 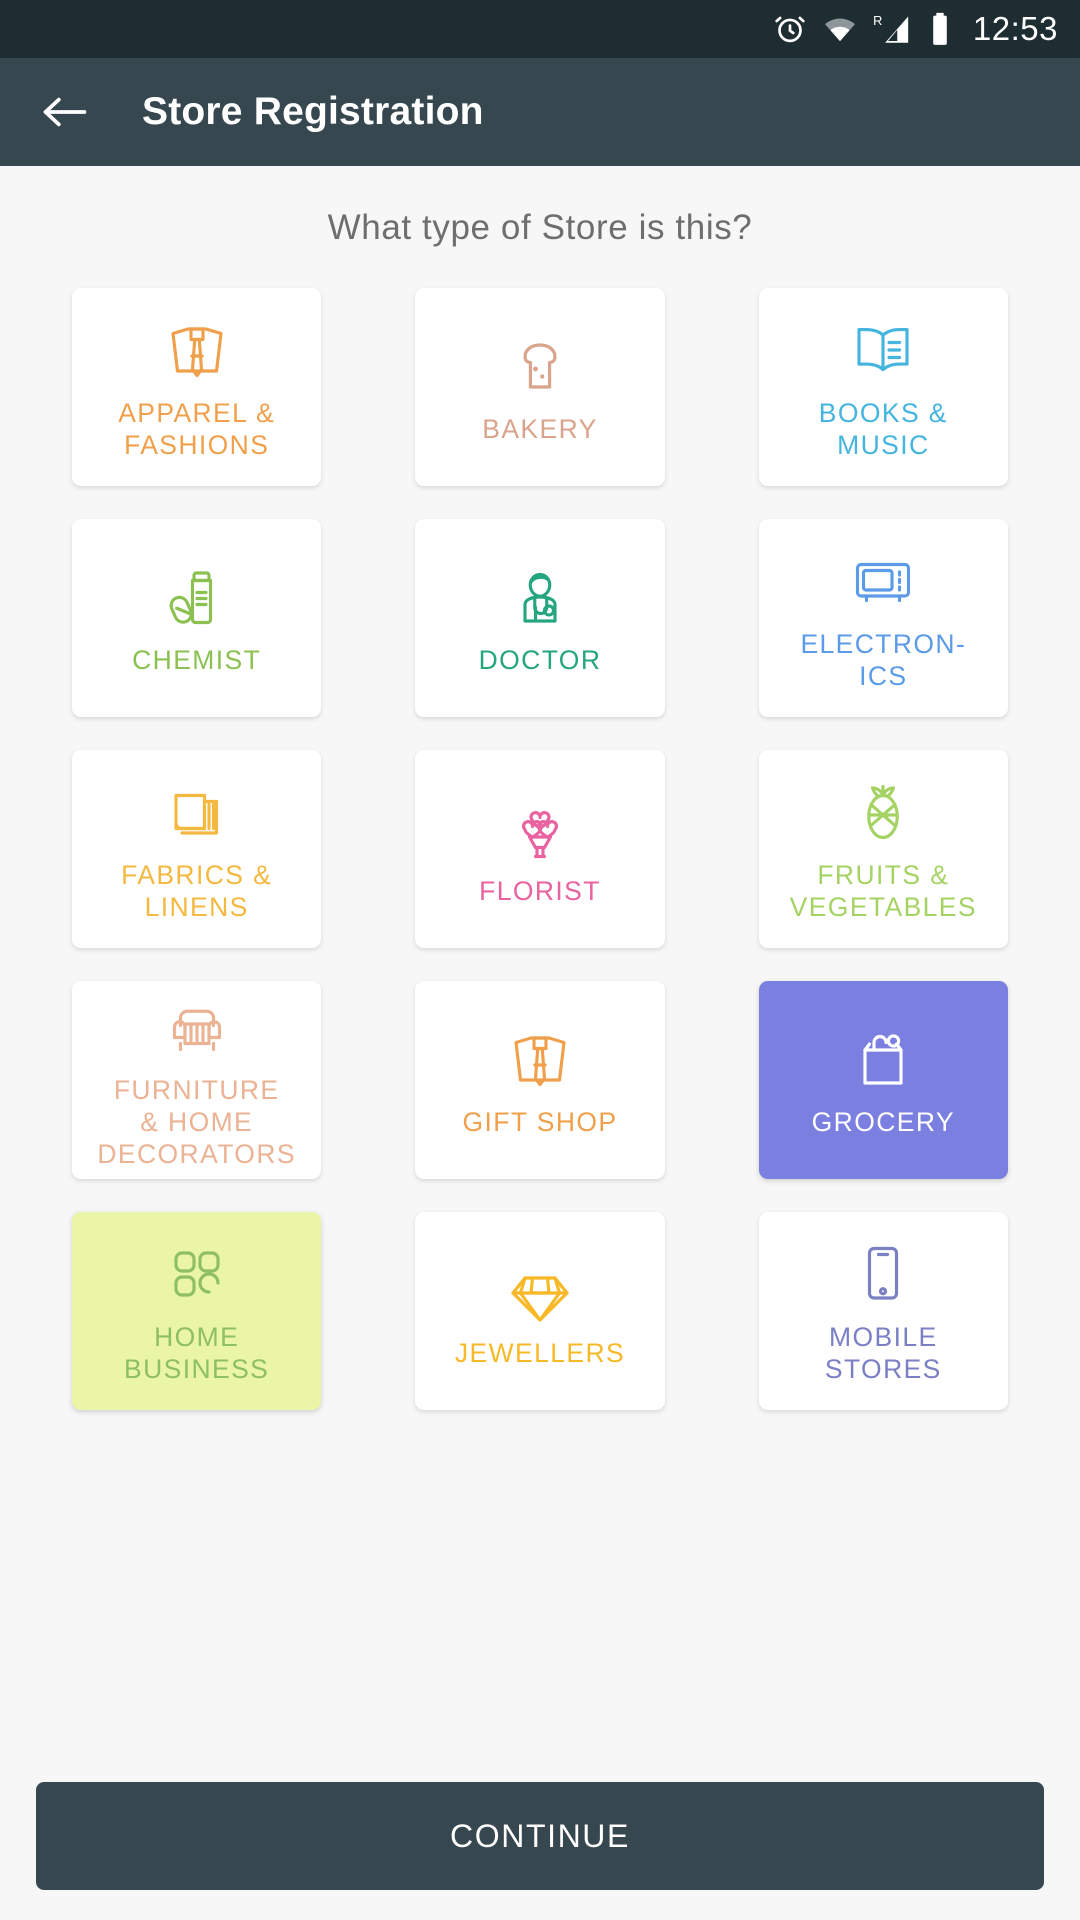 I want to click on category-card-fabrics-linens: FABRICS & LINENS, so click(x=197, y=849).